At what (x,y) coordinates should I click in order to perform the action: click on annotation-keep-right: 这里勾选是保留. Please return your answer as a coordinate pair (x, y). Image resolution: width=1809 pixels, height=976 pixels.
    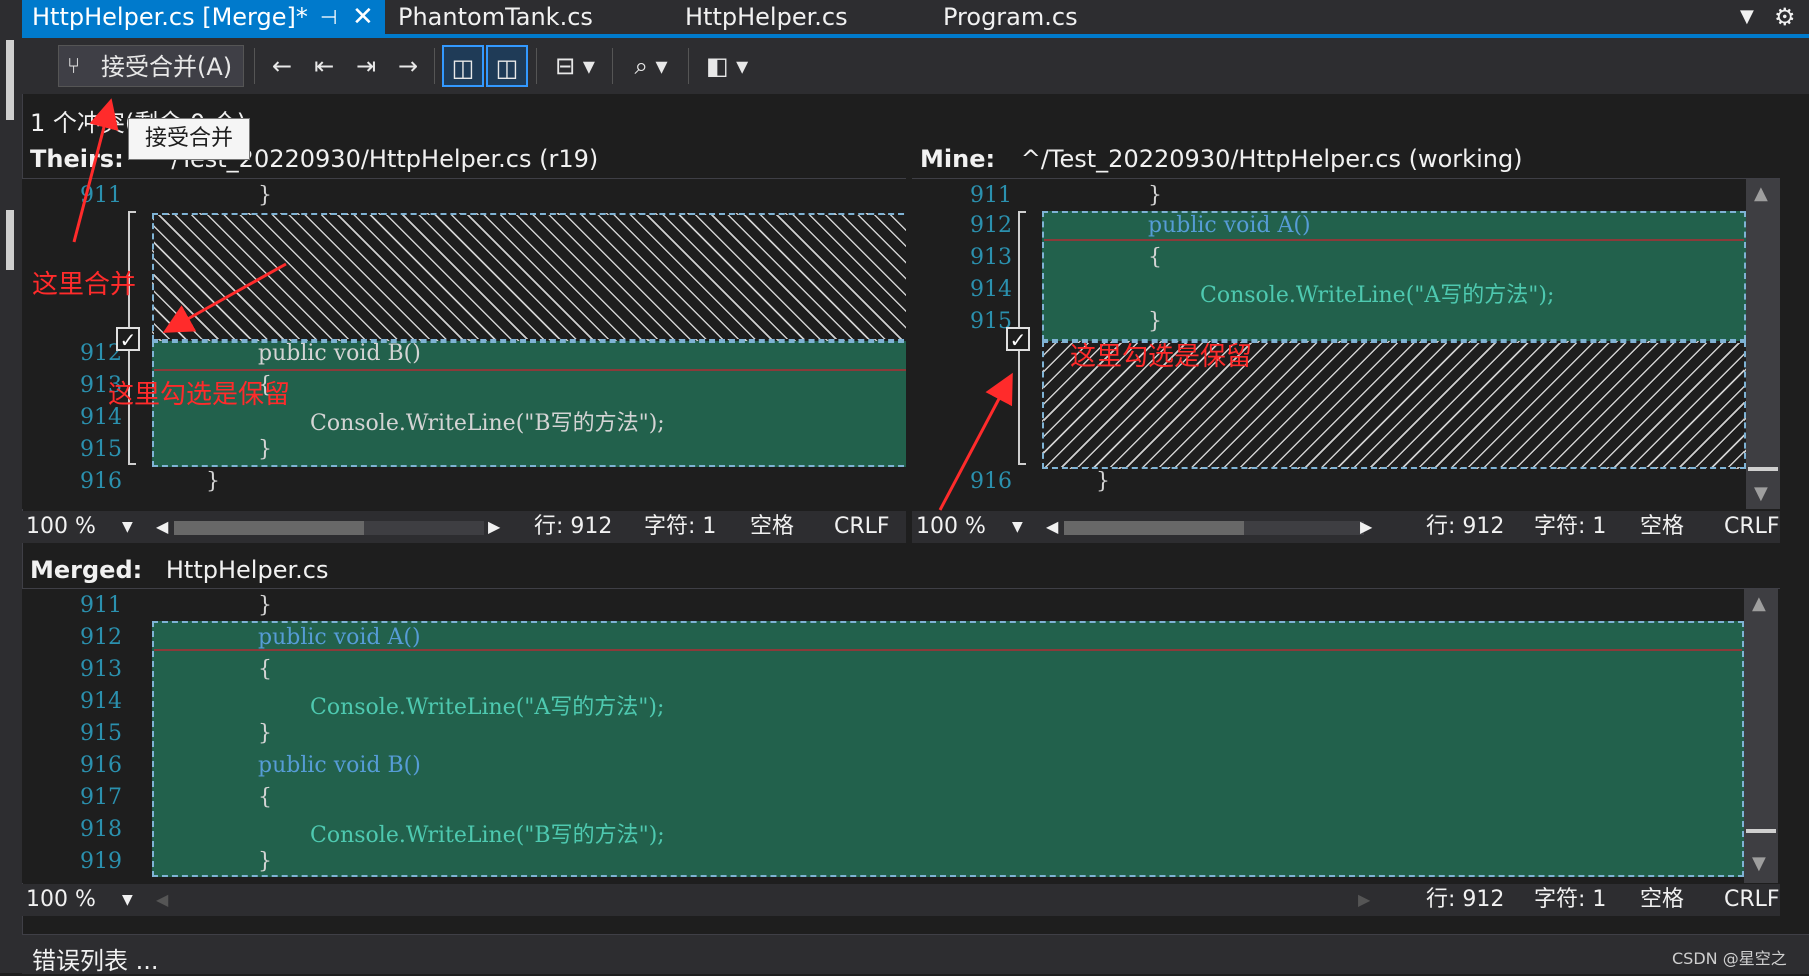
    Looking at the image, I should click on (1161, 357).